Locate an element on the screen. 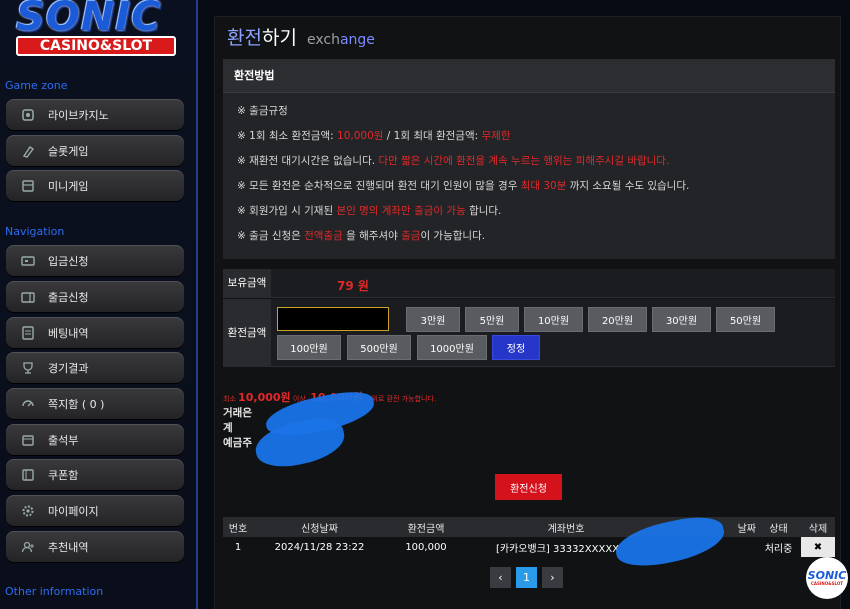 The image size is (850, 609). sidebar-item-messages: 쪽지함 ( 0 ) is located at coordinates (95, 403).